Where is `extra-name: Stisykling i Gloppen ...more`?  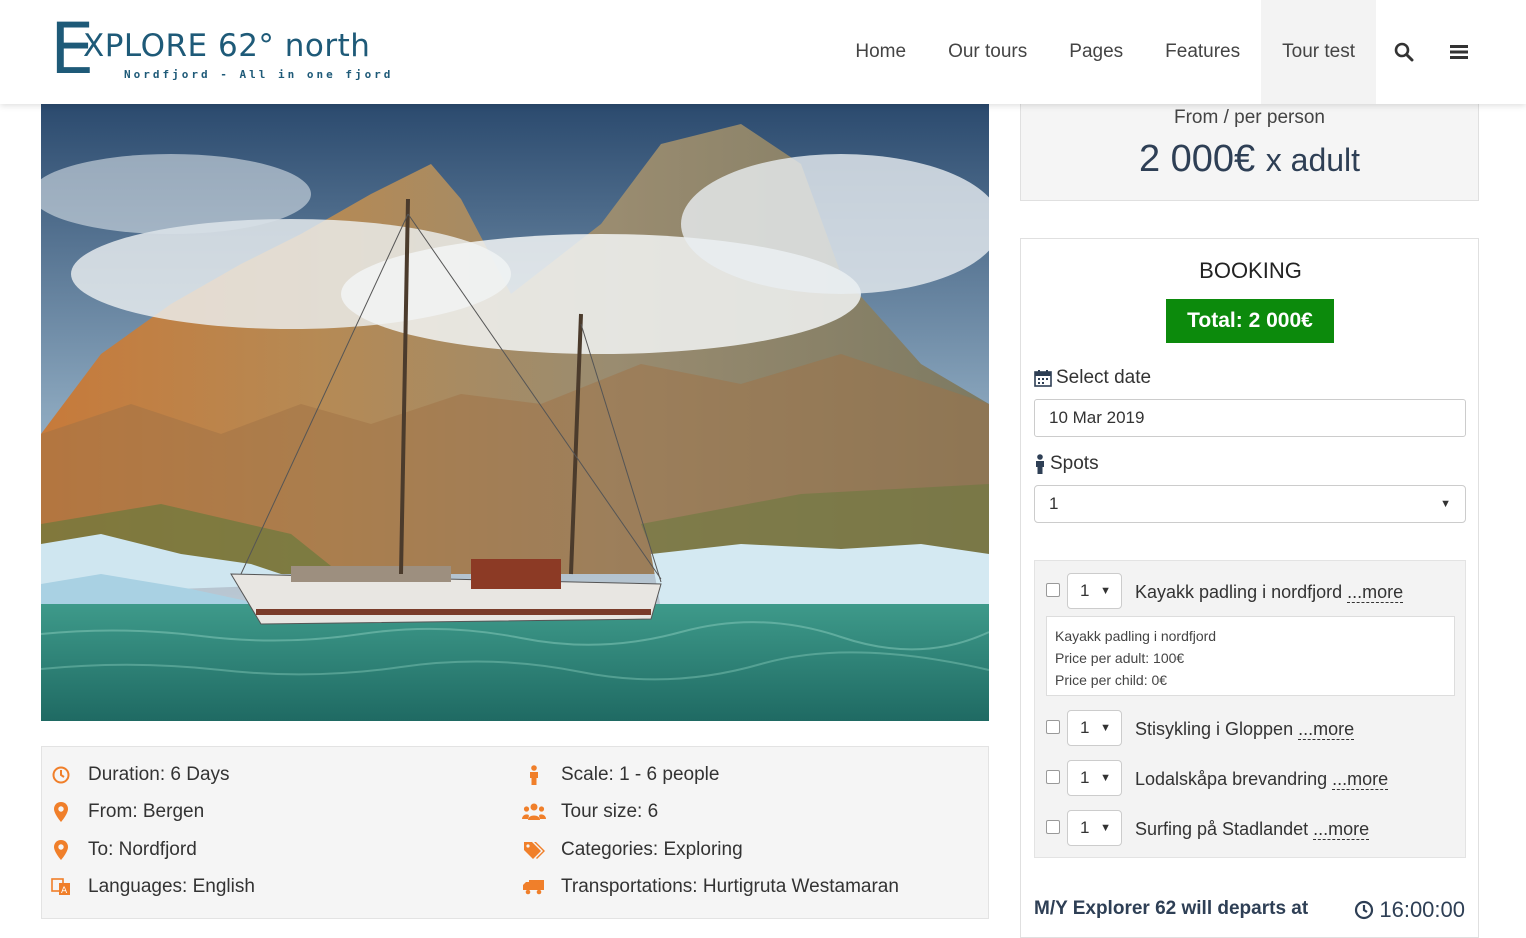 extra-name: Stisykling i Gloppen ...more is located at coordinates (1245, 729).